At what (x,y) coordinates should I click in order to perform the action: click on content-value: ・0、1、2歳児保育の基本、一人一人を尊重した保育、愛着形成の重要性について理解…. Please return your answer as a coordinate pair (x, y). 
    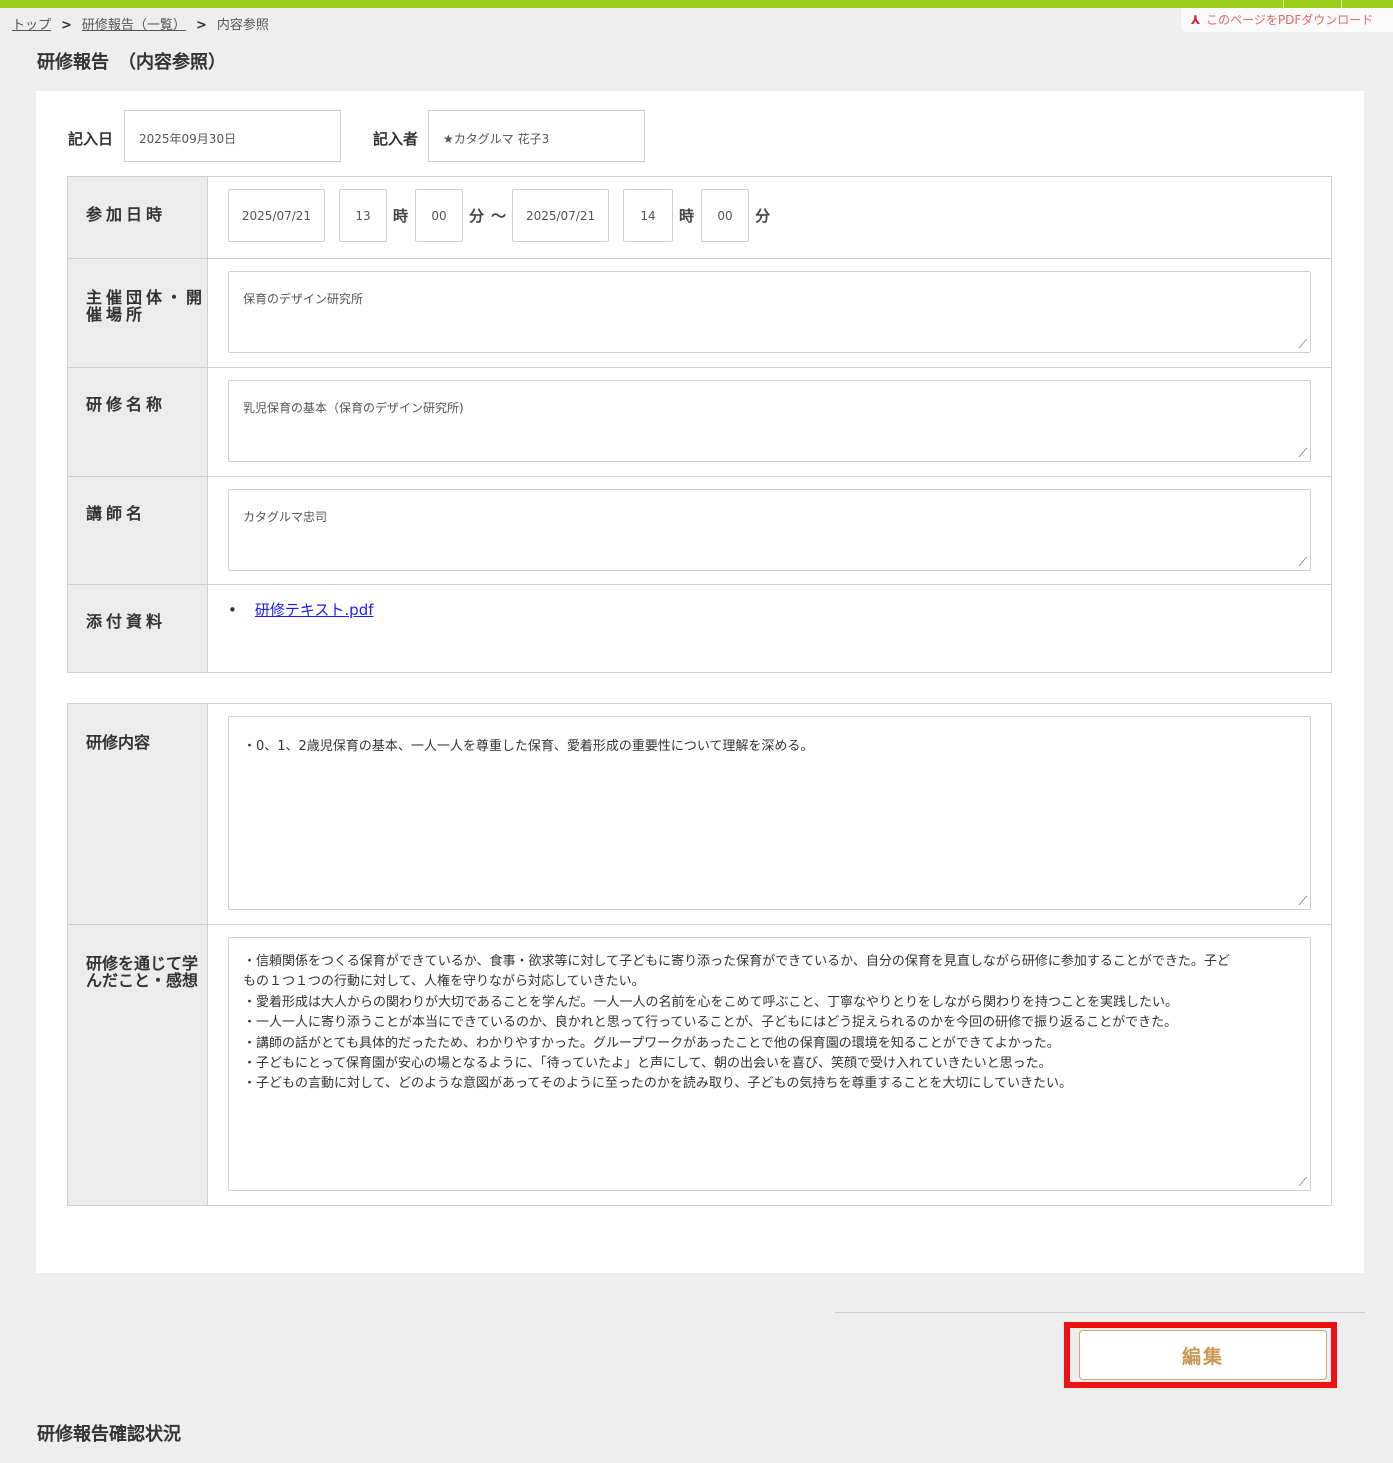
    Looking at the image, I should click on (528, 746).